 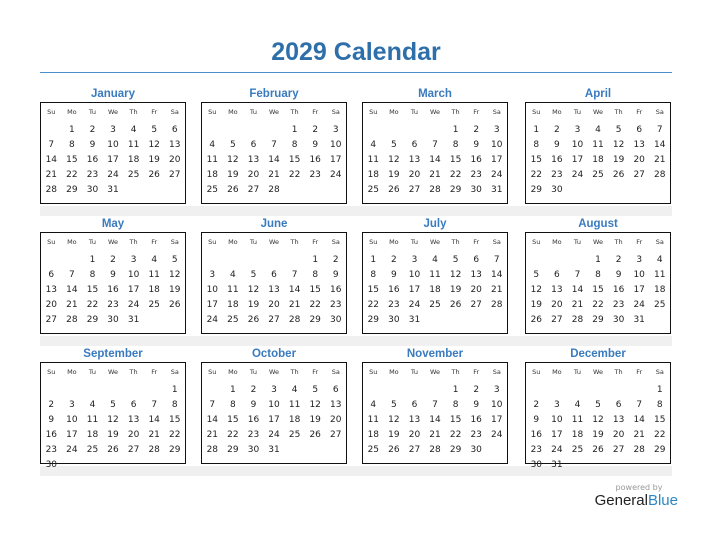 I want to click on week-row: 7 8 9 10 11 12 13, so click(x=274, y=405).